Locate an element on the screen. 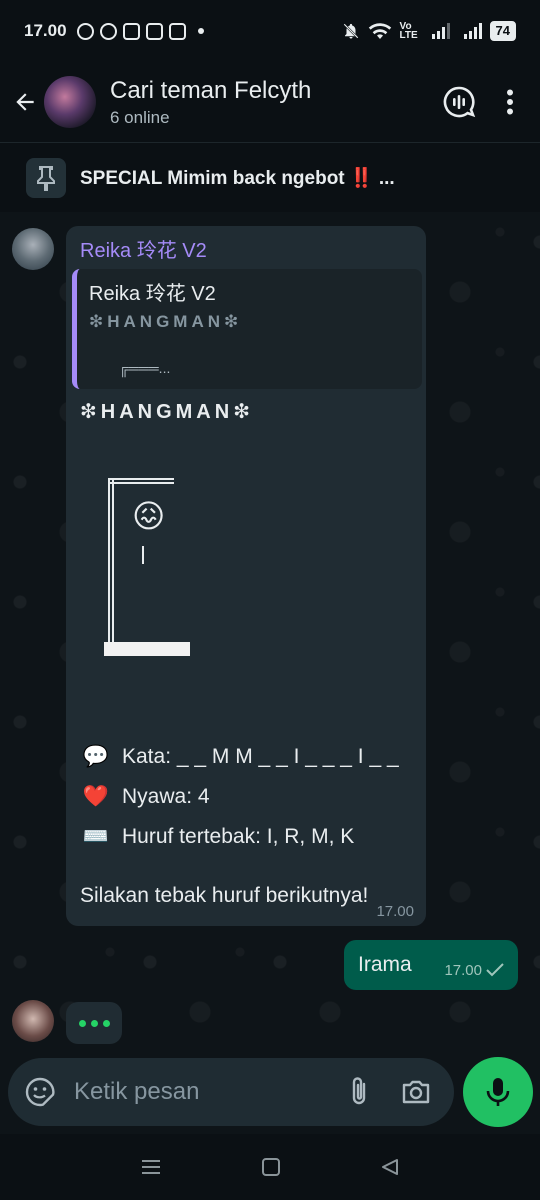 This screenshot has width=540, height=1200. attach-icon is located at coordinates (359, 1092).